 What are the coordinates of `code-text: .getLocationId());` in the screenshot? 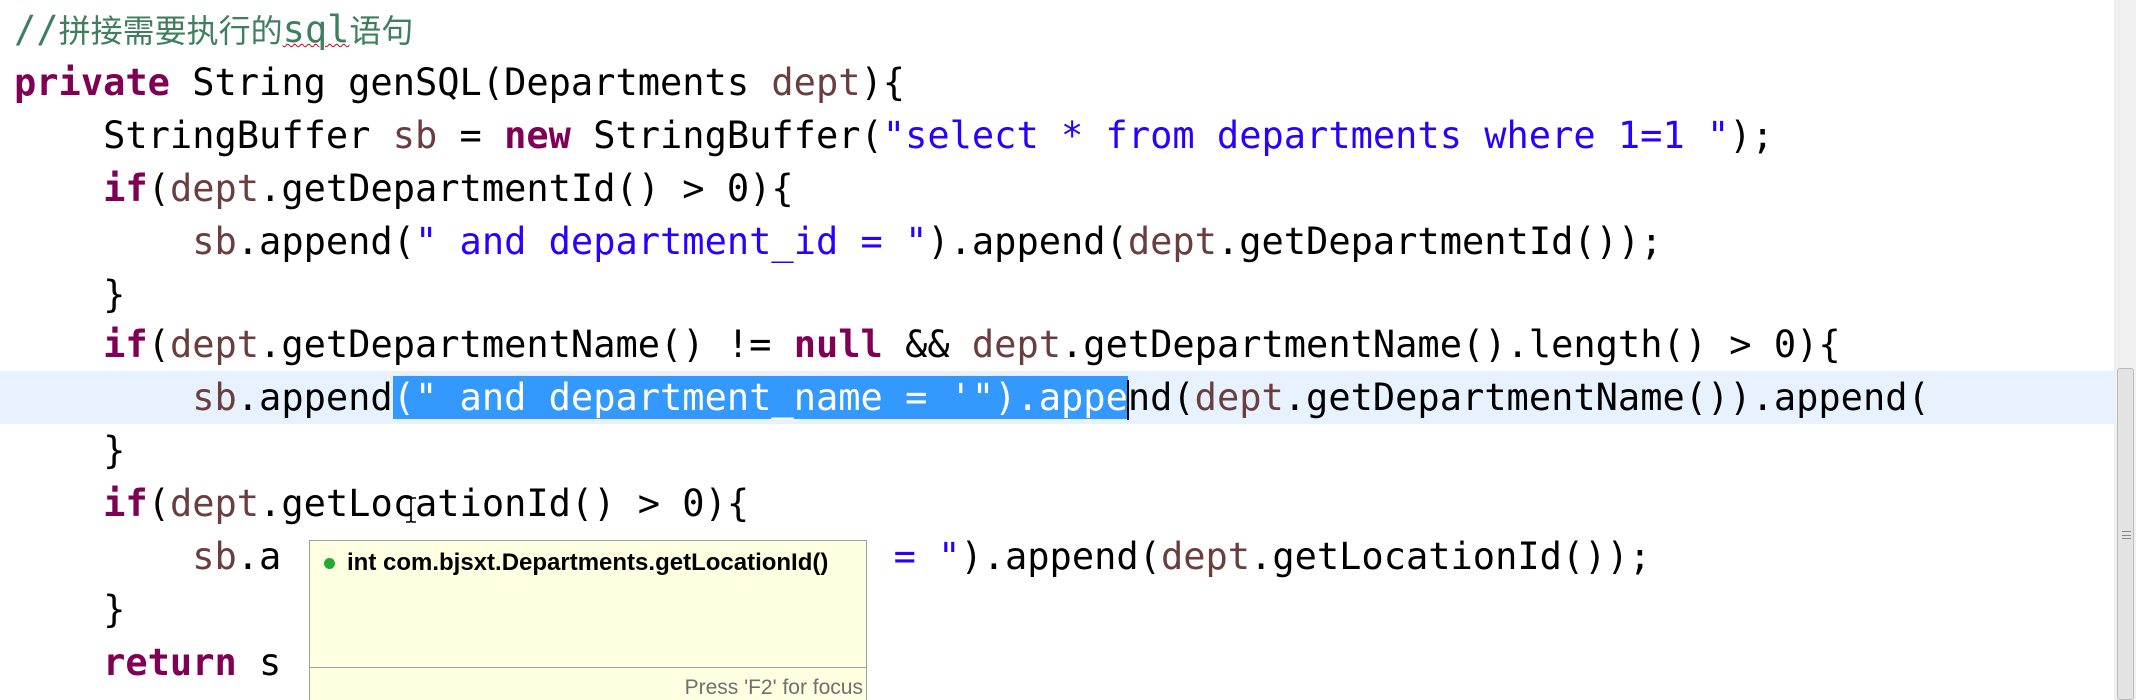 It's located at (1451, 556).